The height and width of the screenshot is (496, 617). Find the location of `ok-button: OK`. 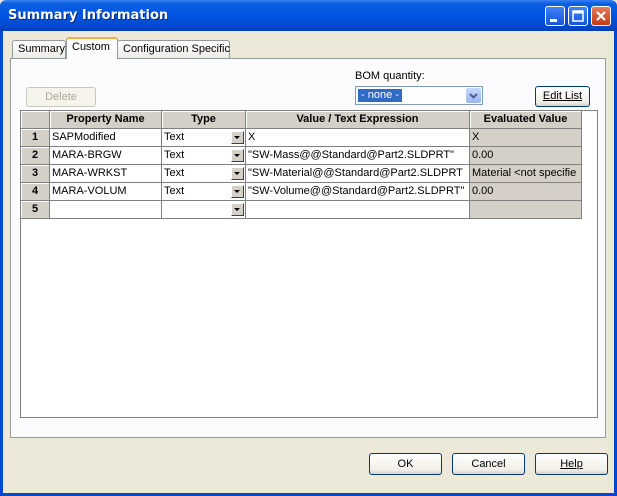

ok-button: OK is located at coordinates (405, 464).